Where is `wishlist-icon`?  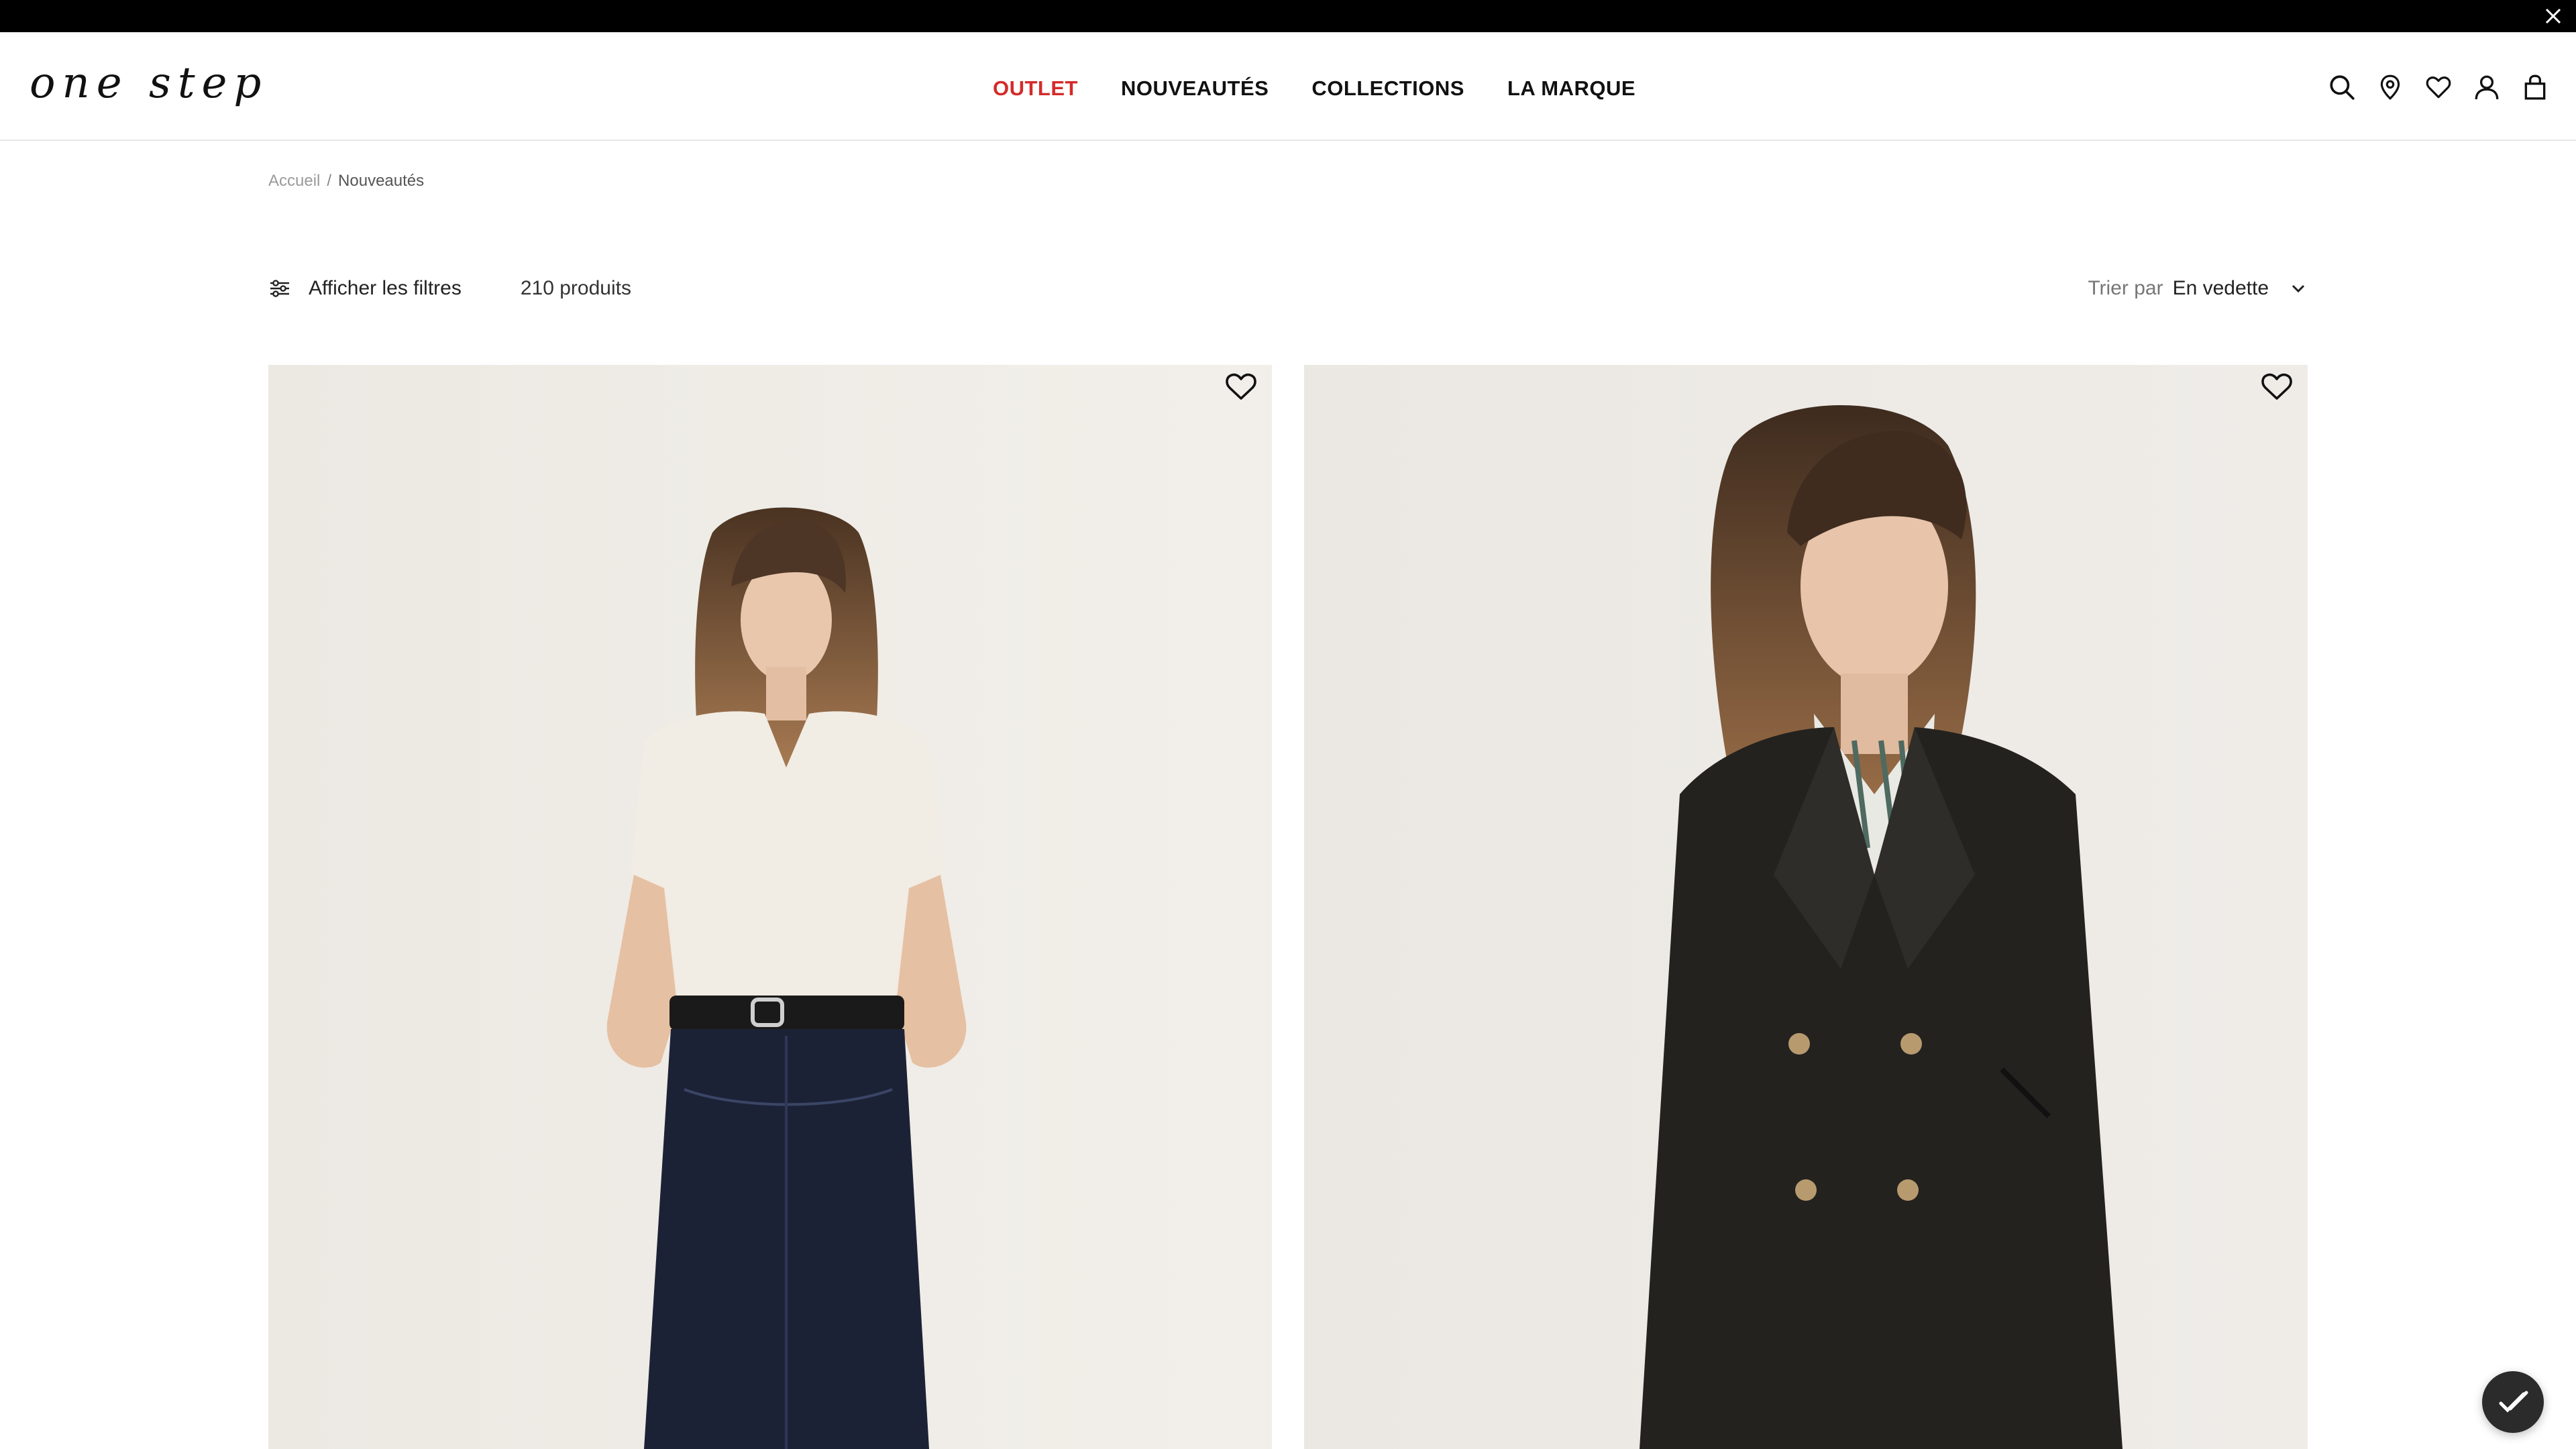
wishlist-icon is located at coordinates (2438, 87).